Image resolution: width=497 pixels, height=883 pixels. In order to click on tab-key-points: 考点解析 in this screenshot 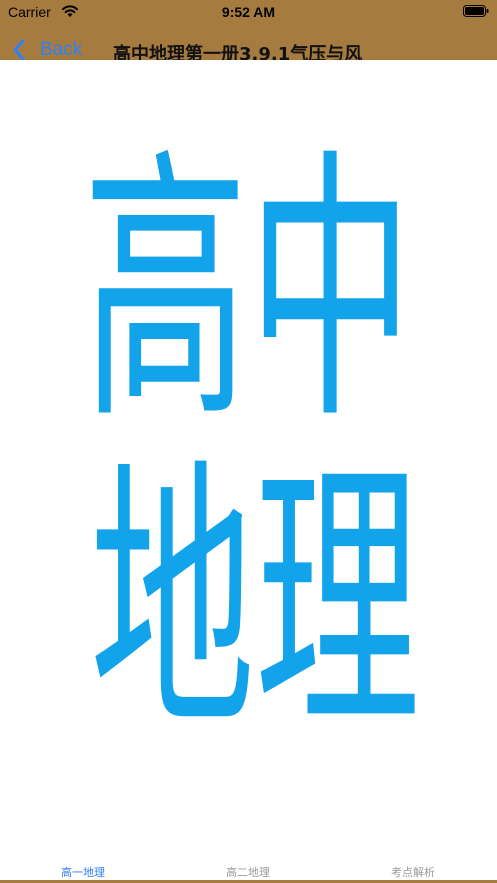, I will do `click(413, 872)`.